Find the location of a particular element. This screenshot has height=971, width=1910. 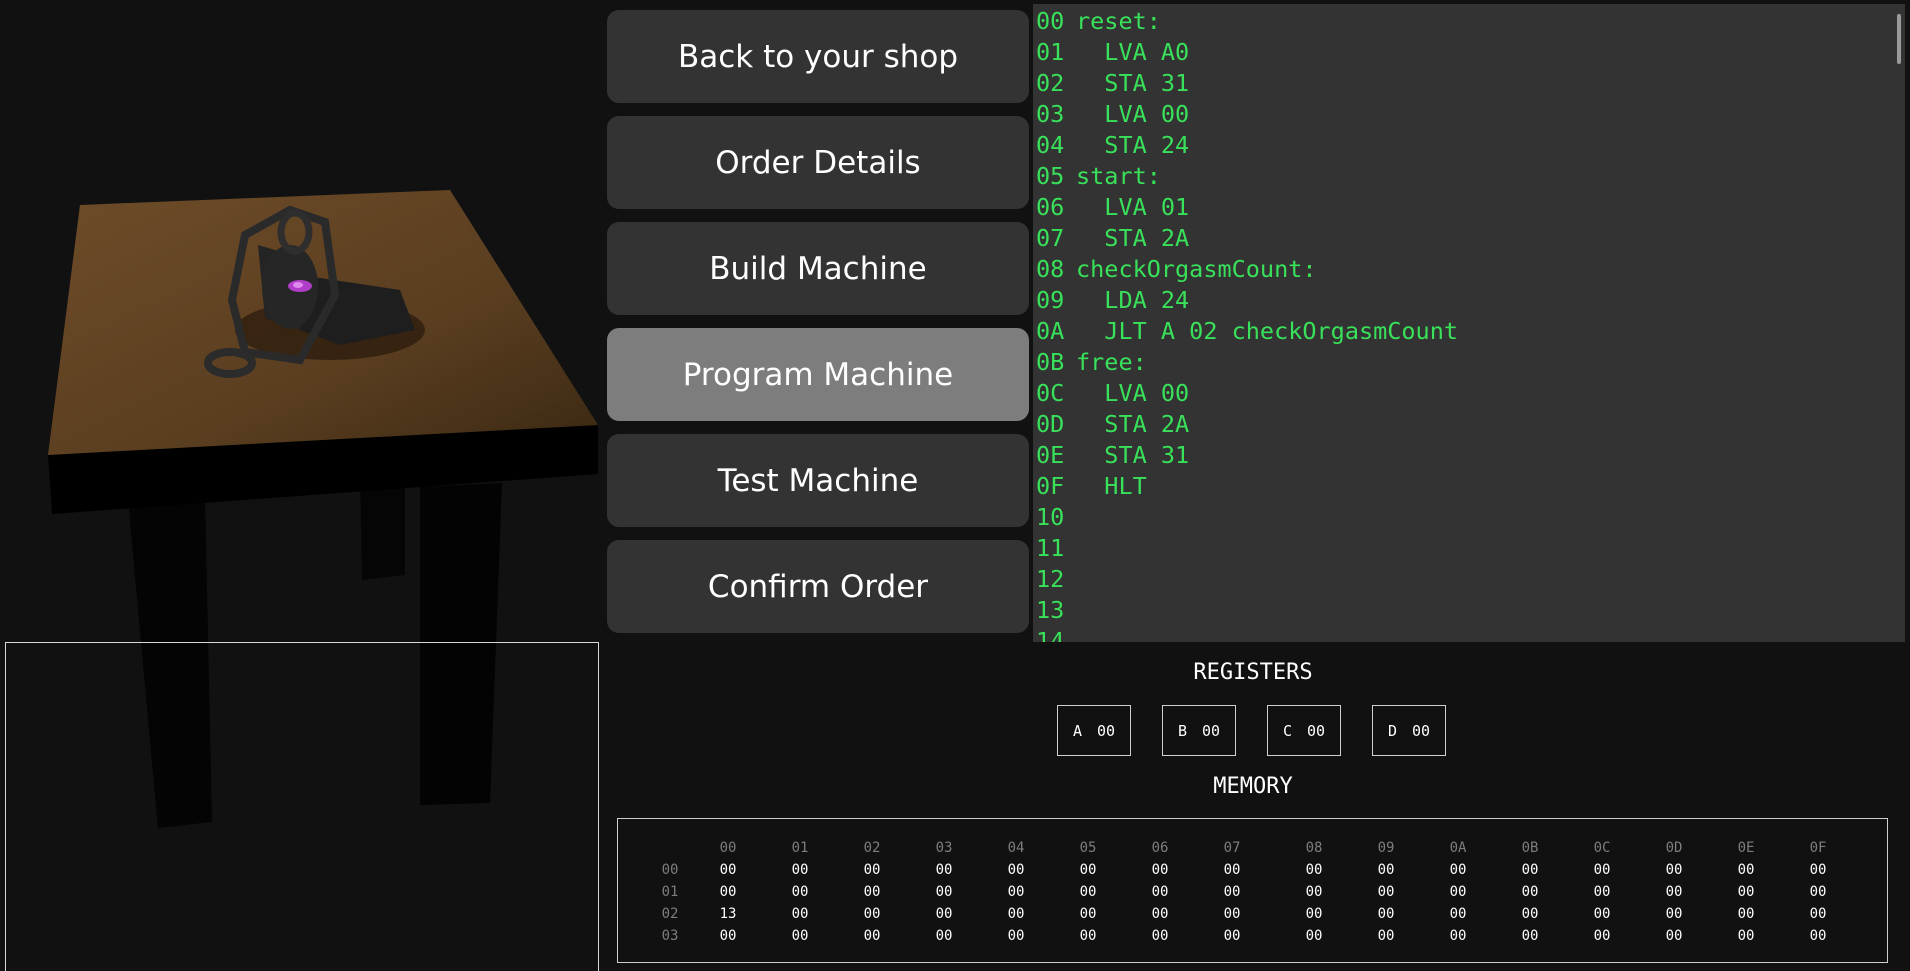

code-line: 0C LVA 00 is located at coordinates (1470, 393).